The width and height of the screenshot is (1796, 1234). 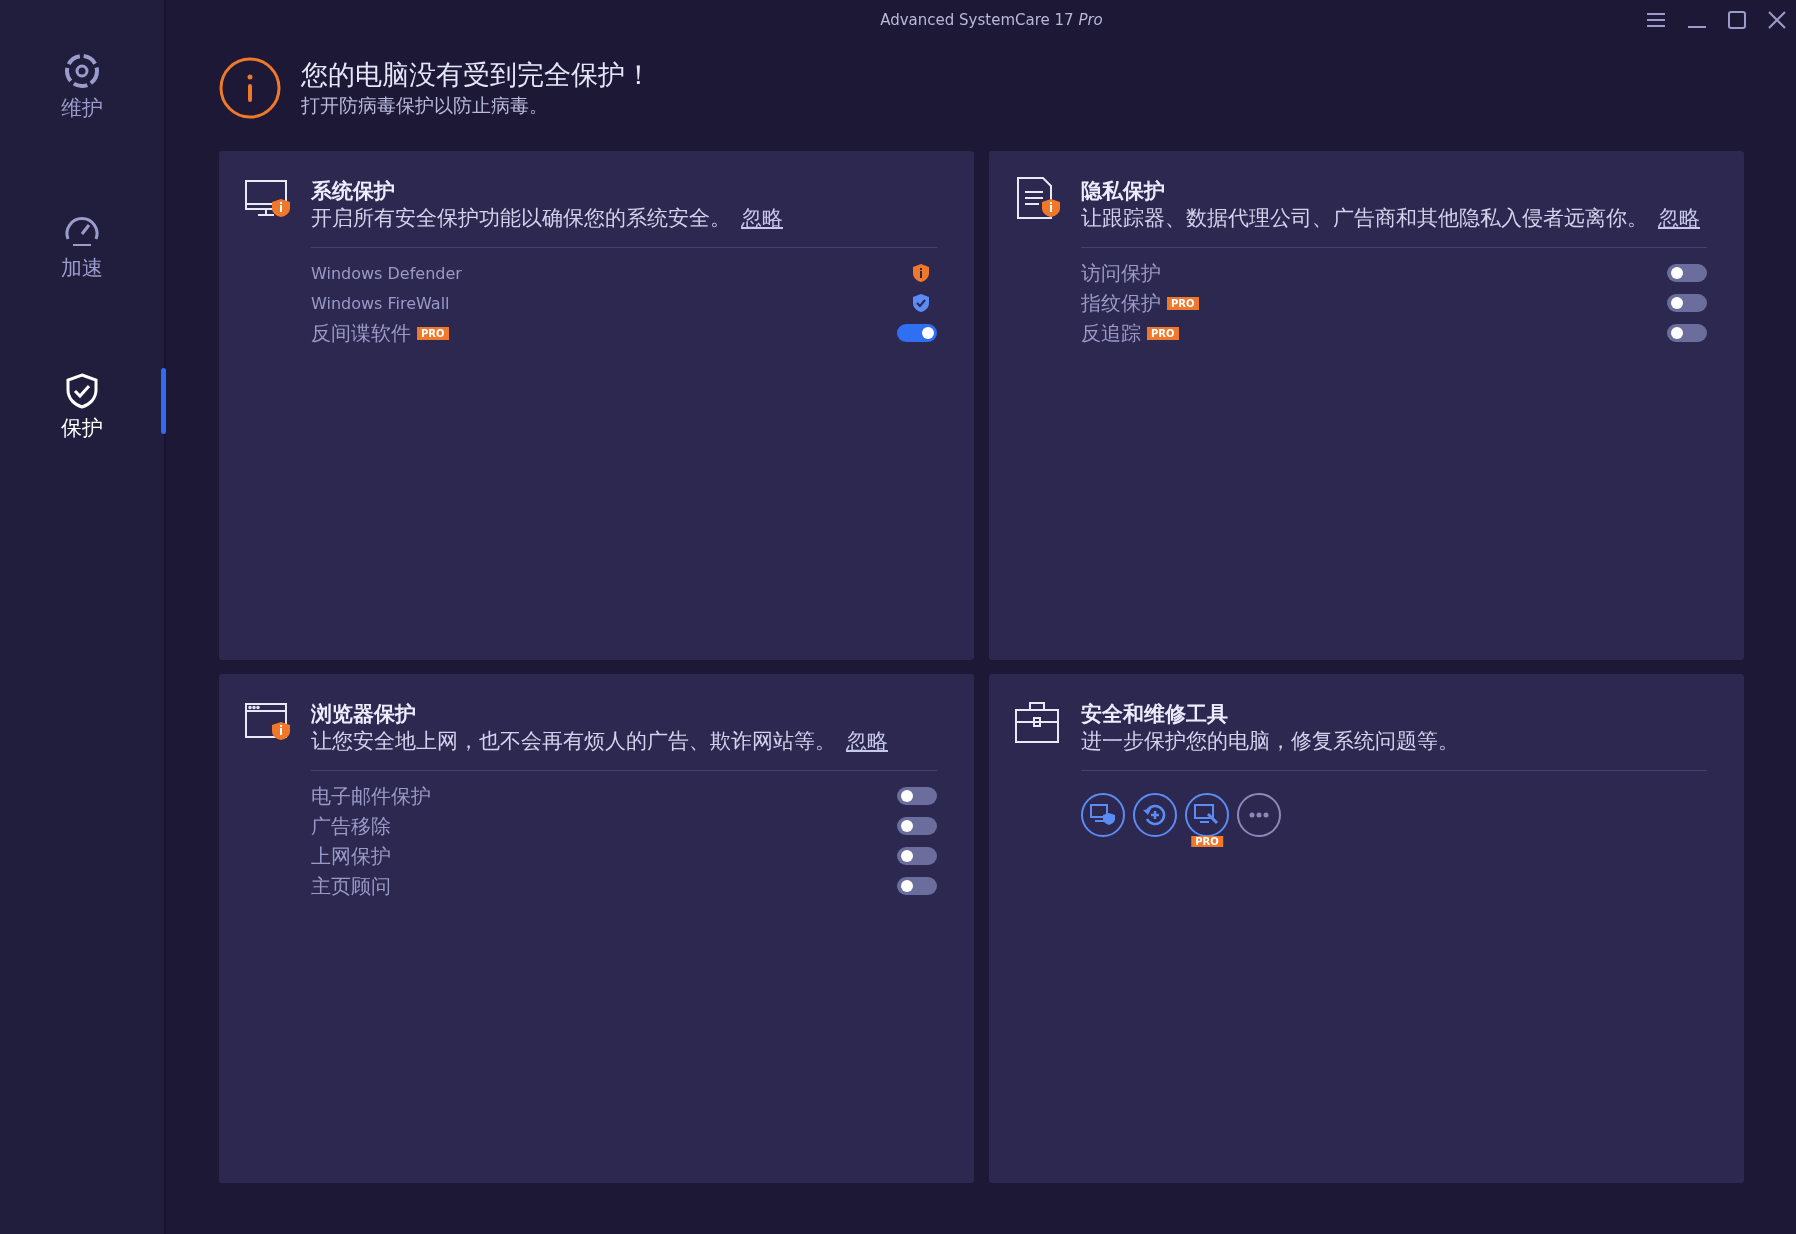 I want to click on card-title: 浏览器保护, so click(x=364, y=714).